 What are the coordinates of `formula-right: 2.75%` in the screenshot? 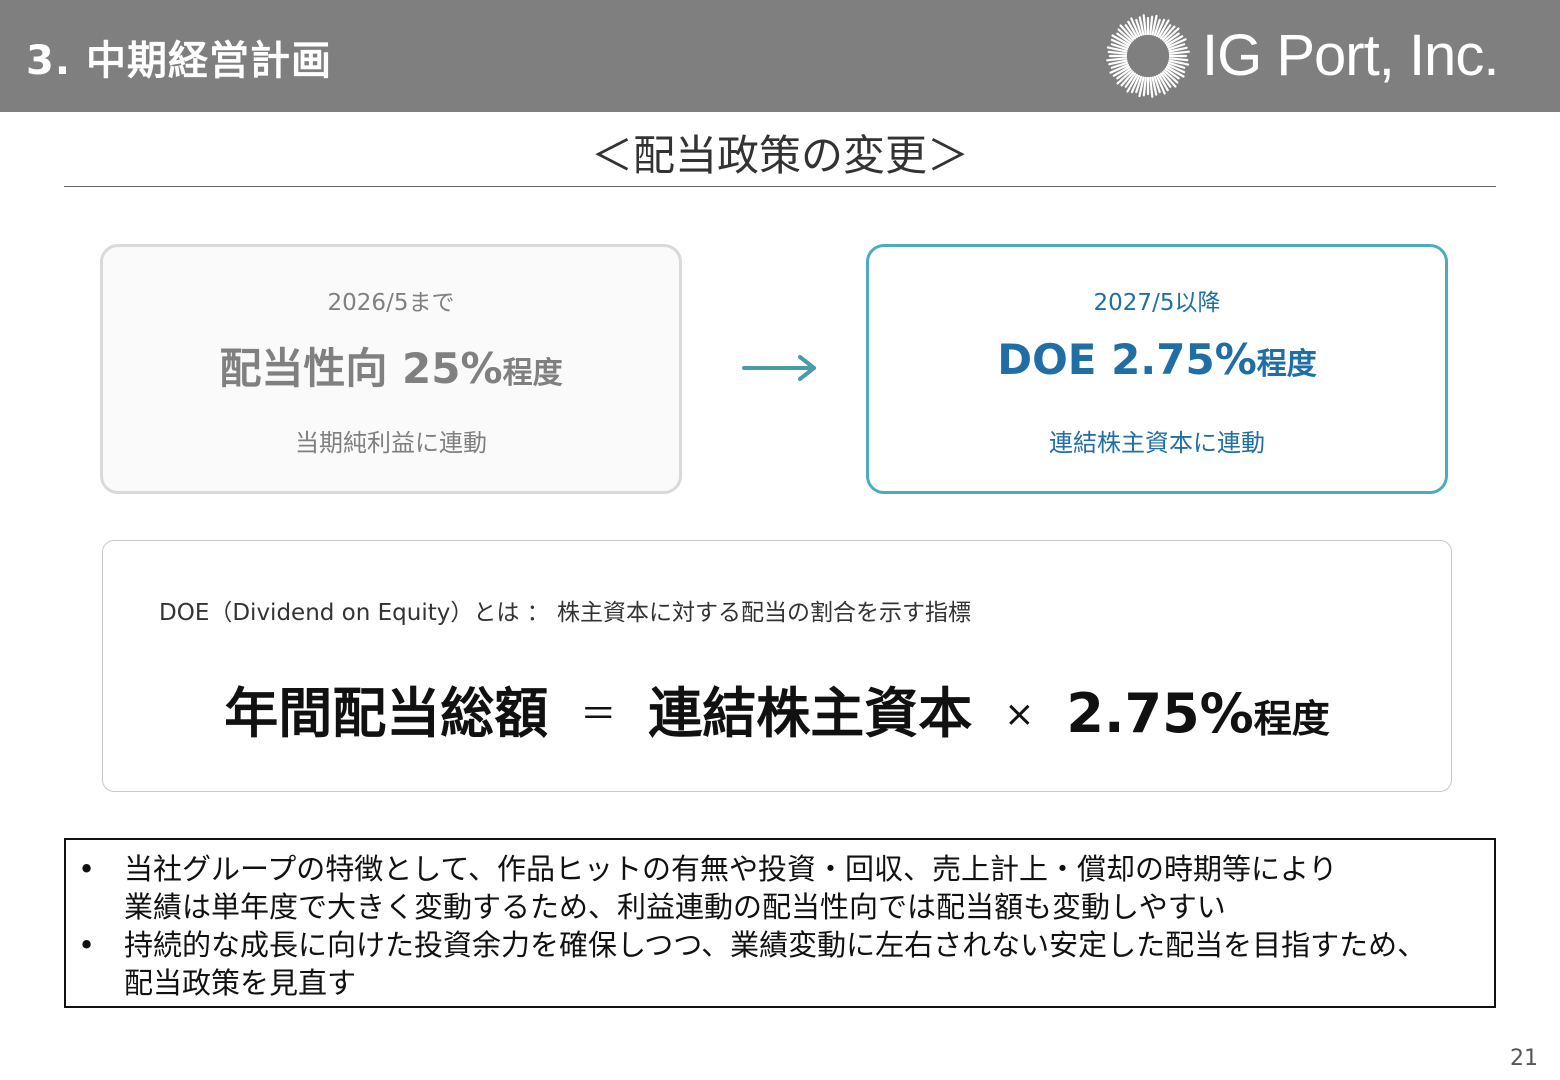 It's located at (1160, 713).